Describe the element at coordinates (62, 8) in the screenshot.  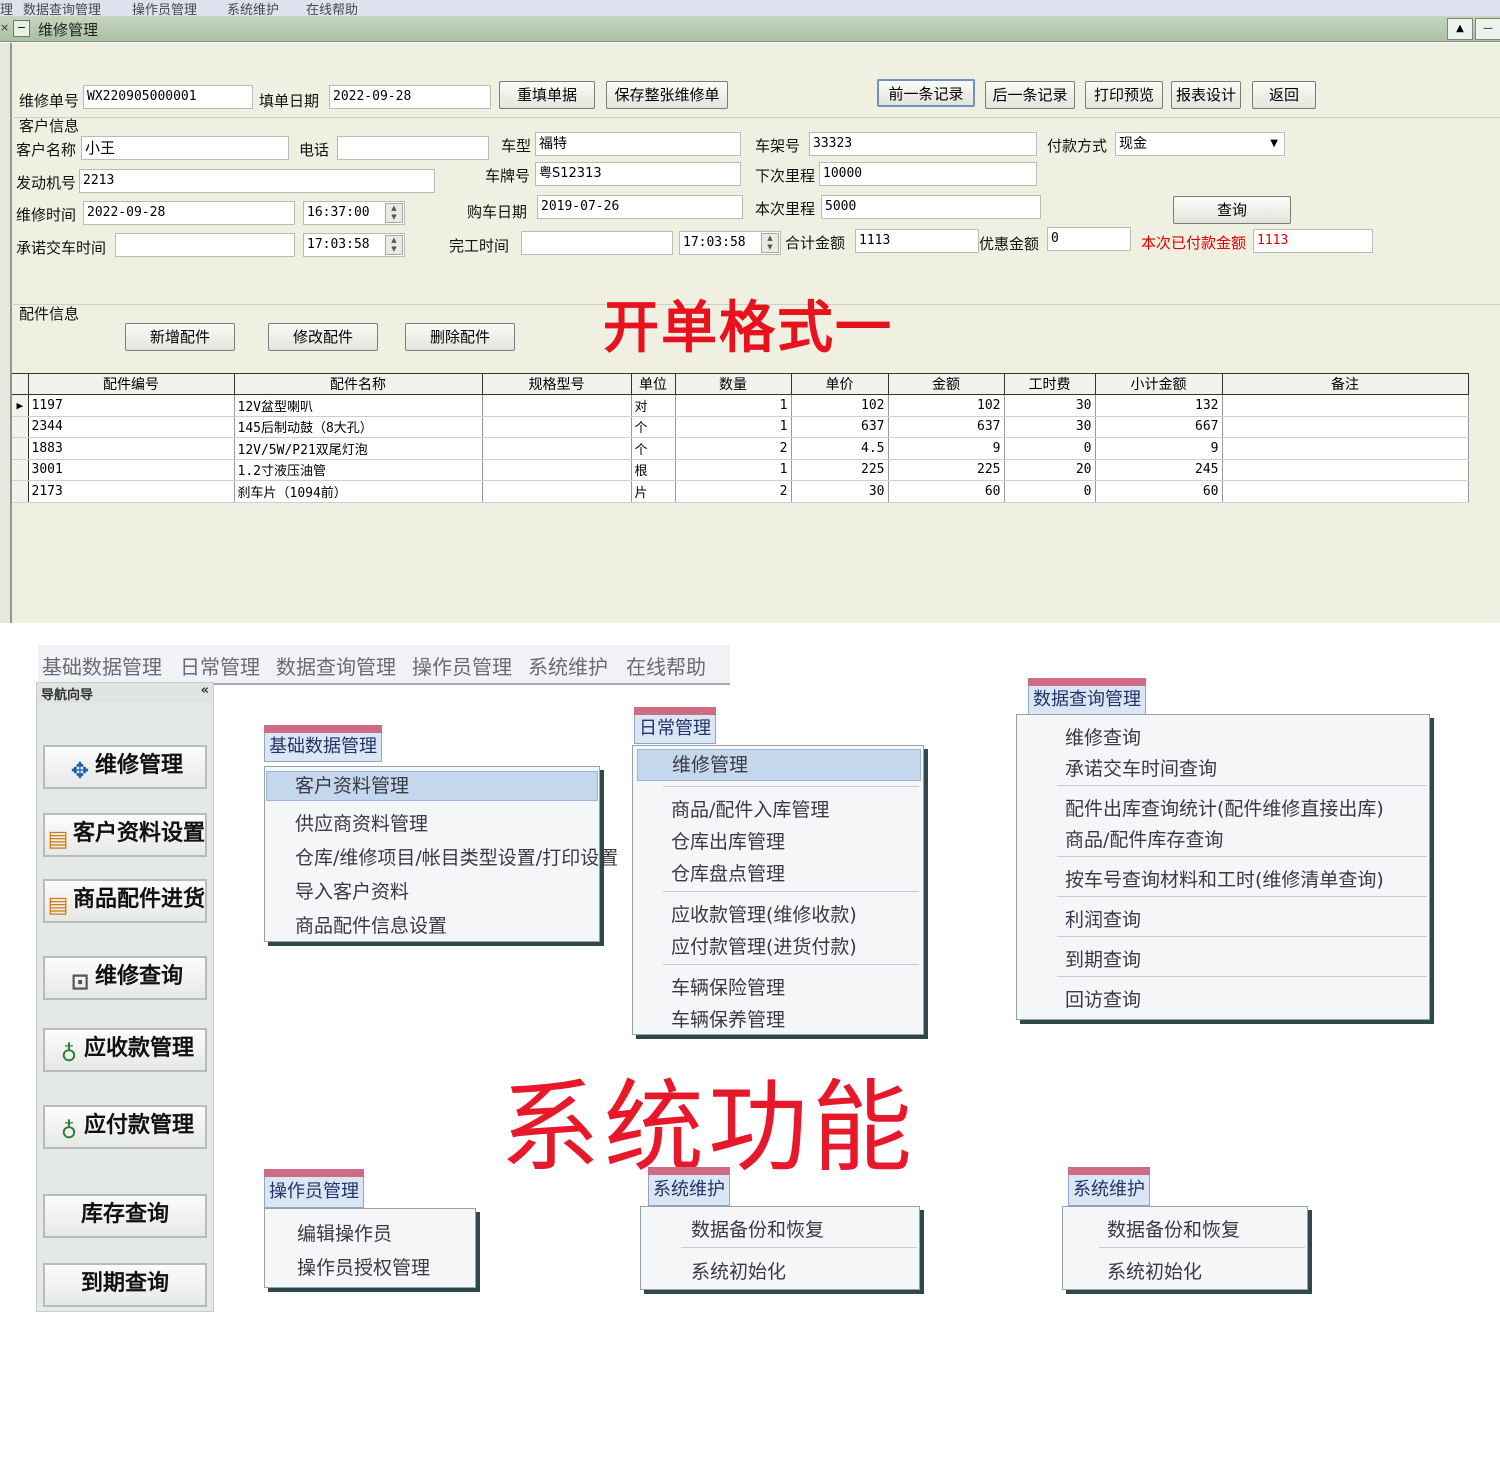
I see `menu-item-data-query: 数据查询管理` at that location.